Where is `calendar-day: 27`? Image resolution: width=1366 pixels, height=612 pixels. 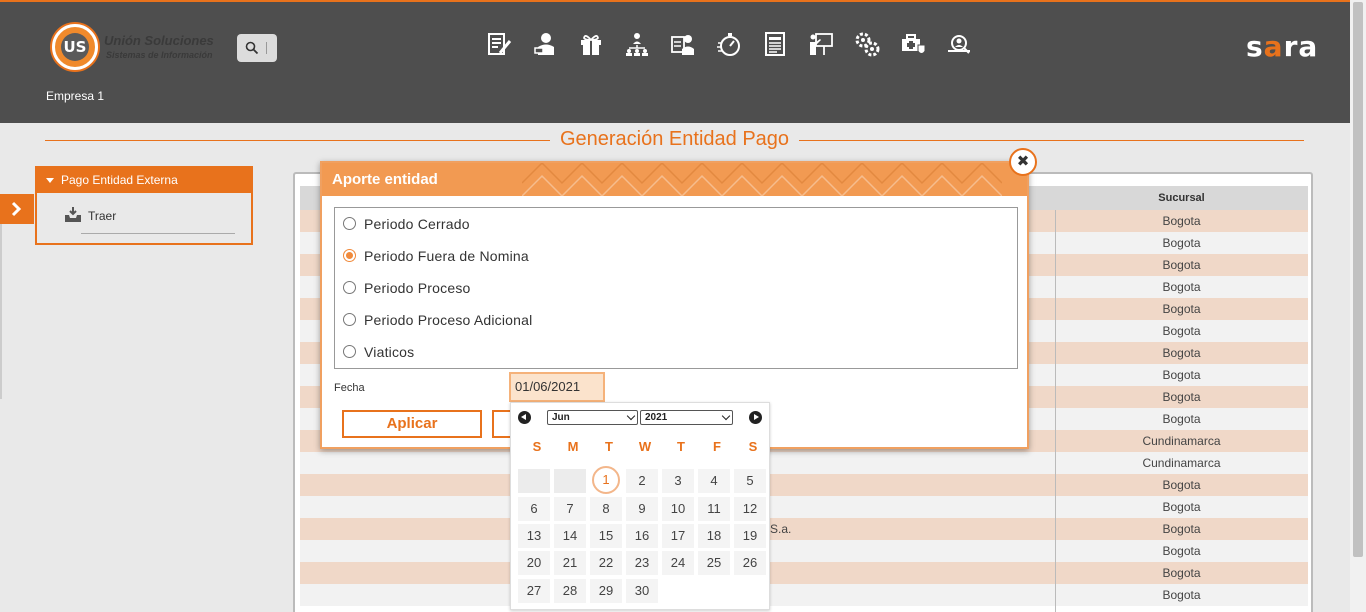 calendar-day: 27 is located at coordinates (534, 591).